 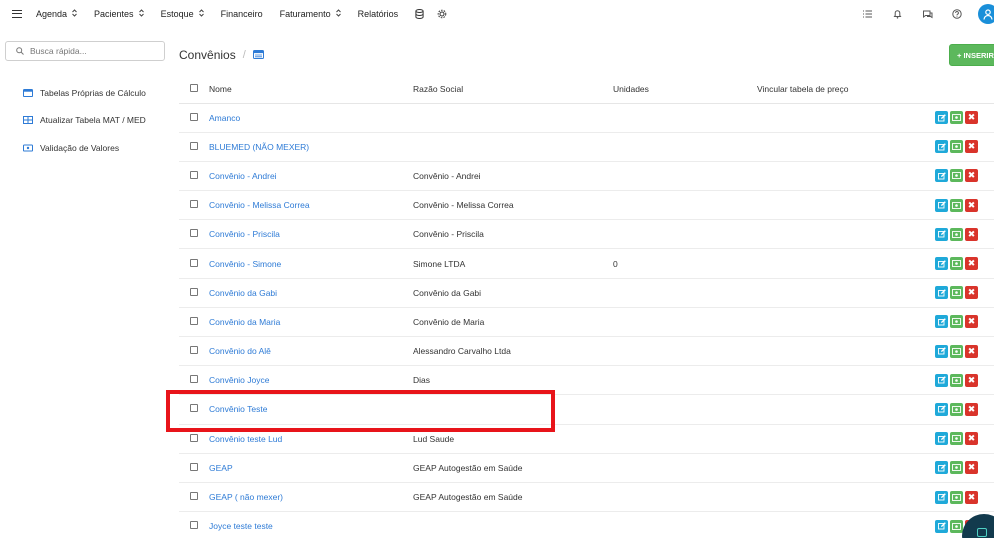 What do you see at coordinates (119, 14) in the screenshot?
I see `nav-item-pacientes: Pacientes` at bounding box center [119, 14].